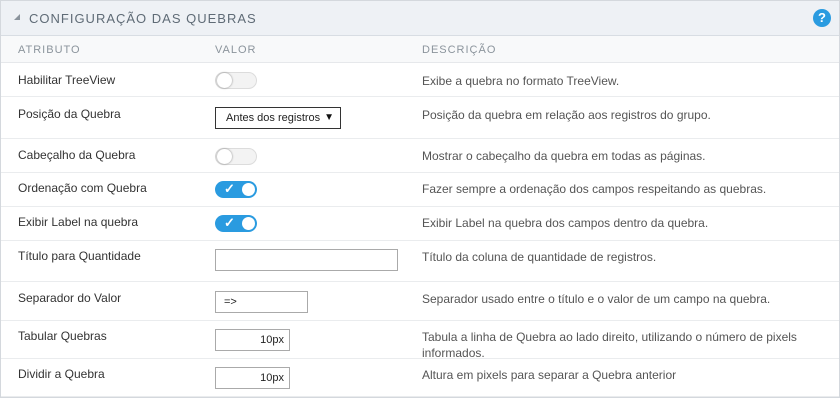 The height and width of the screenshot is (398, 840). What do you see at coordinates (521, 81) in the screenshot?
I see `row-description: Exibe a quebra no formato TreeView.` at bounding box center [521, 81].